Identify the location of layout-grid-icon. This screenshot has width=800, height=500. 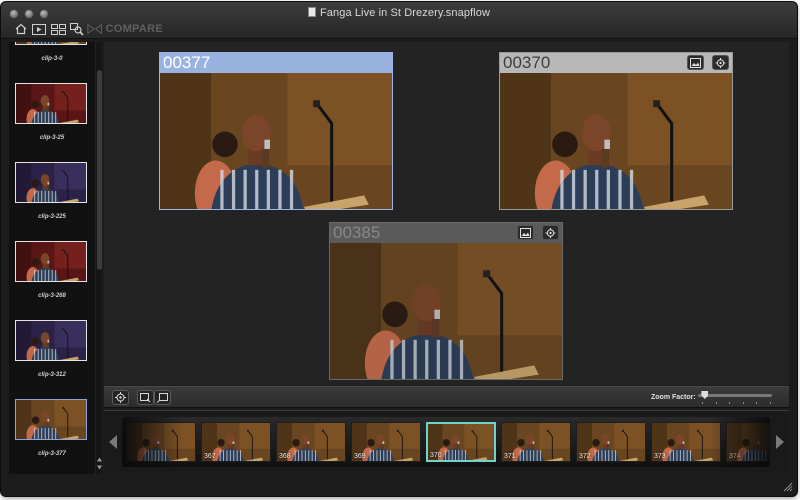
(58, 29).